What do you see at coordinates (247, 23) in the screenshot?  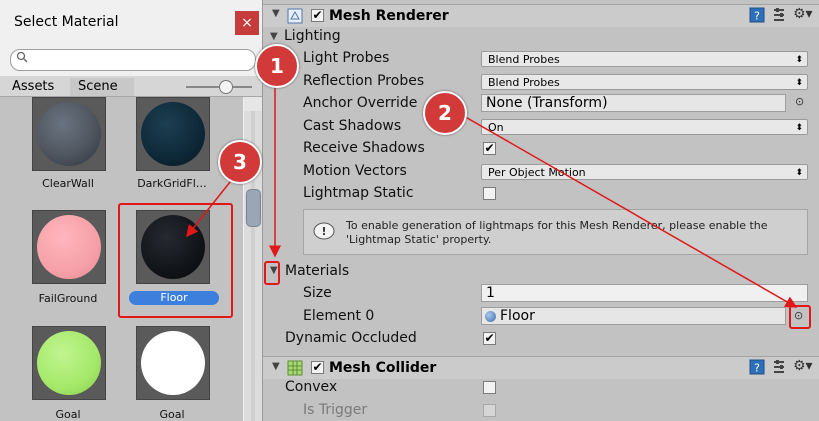 I see `close-button: ×` at bounding box center [247, 23].